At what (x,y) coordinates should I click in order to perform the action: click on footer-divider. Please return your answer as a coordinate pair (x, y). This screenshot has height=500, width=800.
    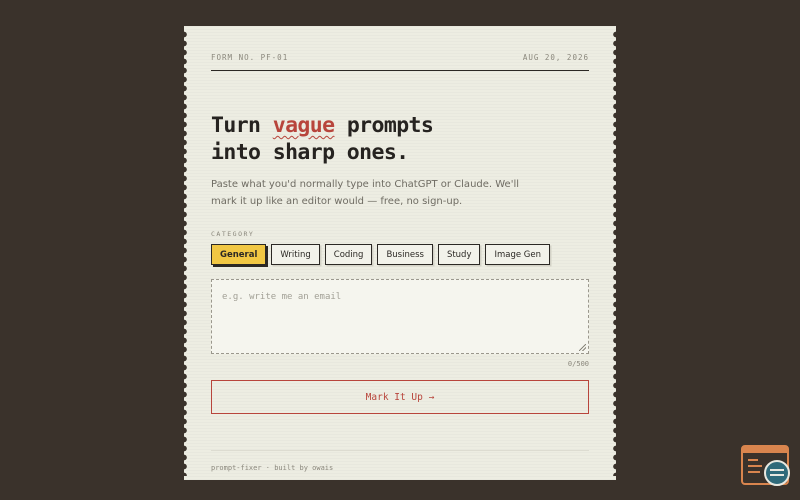
    Looking at the image, I should click on (400, 450).